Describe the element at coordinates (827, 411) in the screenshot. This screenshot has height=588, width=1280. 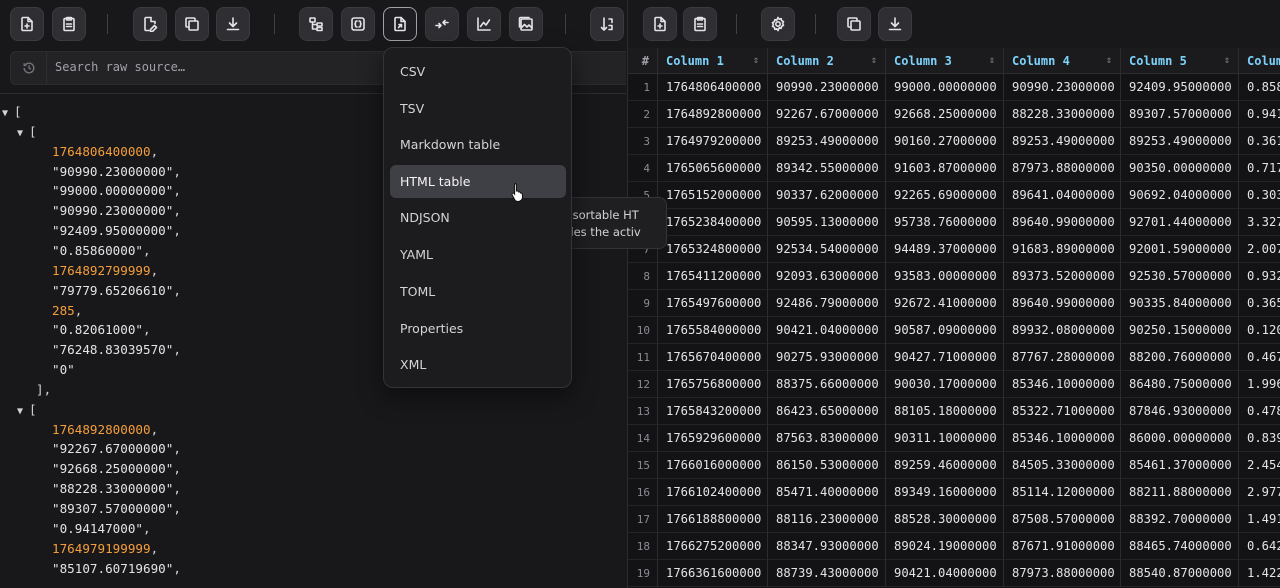
I see `table-cell: 86423.65000000` at that location.